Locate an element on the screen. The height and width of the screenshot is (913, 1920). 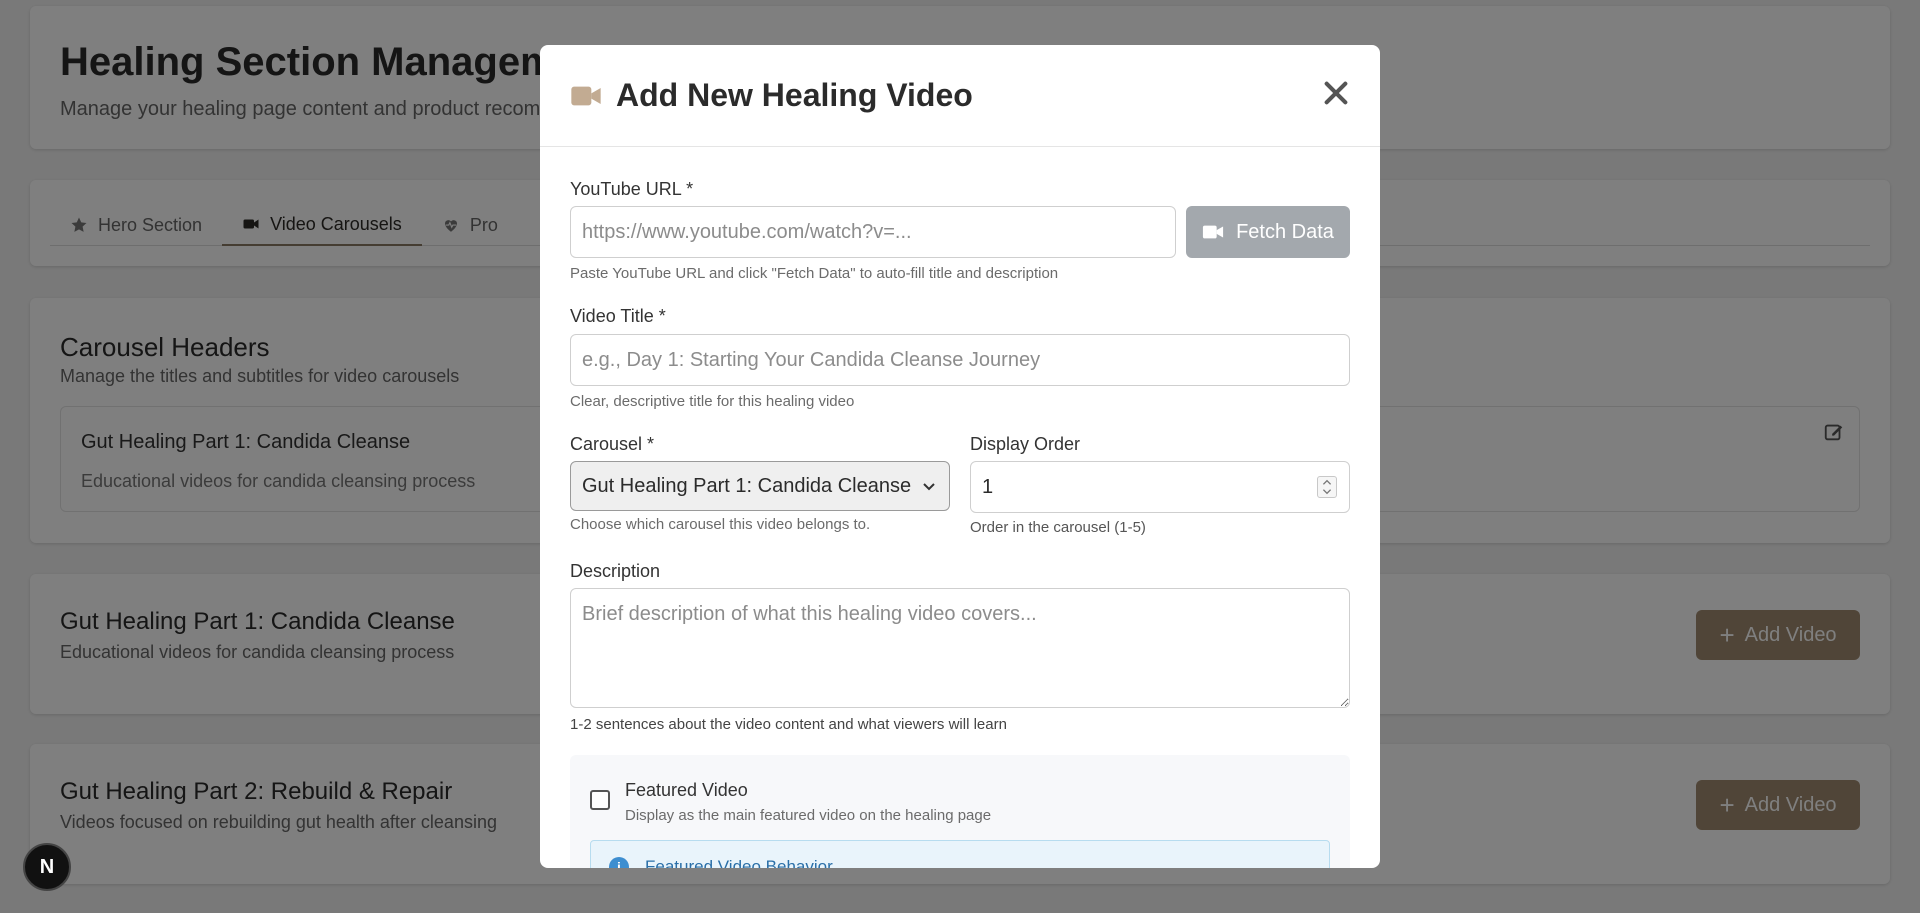
modal-header: Add New Healing Video is located at coordinates (960, 96).